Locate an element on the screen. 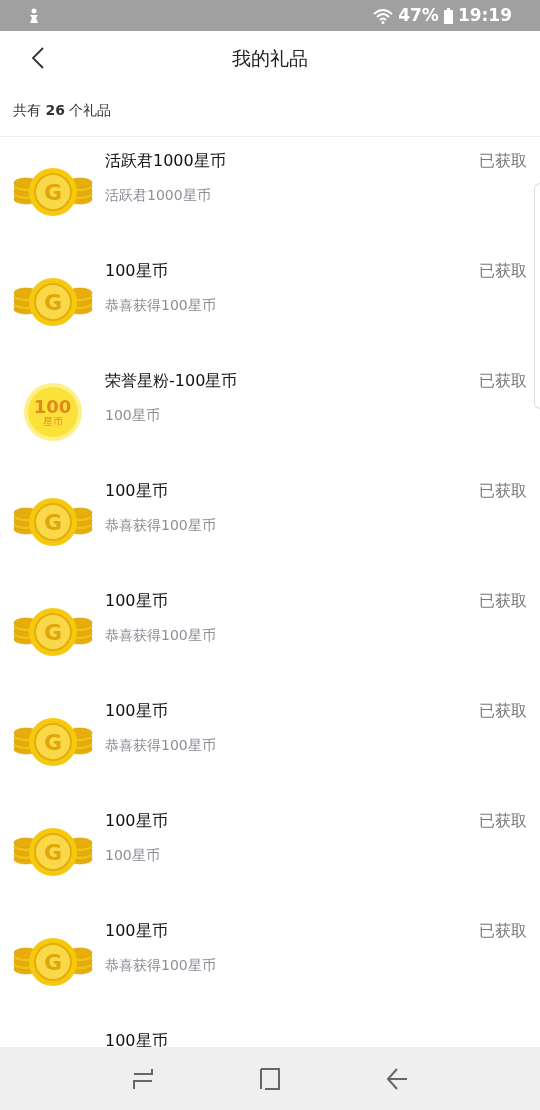 The width and height of the screenshot is (540, 1110). wifi-icon is located at coordinates (383, 15).